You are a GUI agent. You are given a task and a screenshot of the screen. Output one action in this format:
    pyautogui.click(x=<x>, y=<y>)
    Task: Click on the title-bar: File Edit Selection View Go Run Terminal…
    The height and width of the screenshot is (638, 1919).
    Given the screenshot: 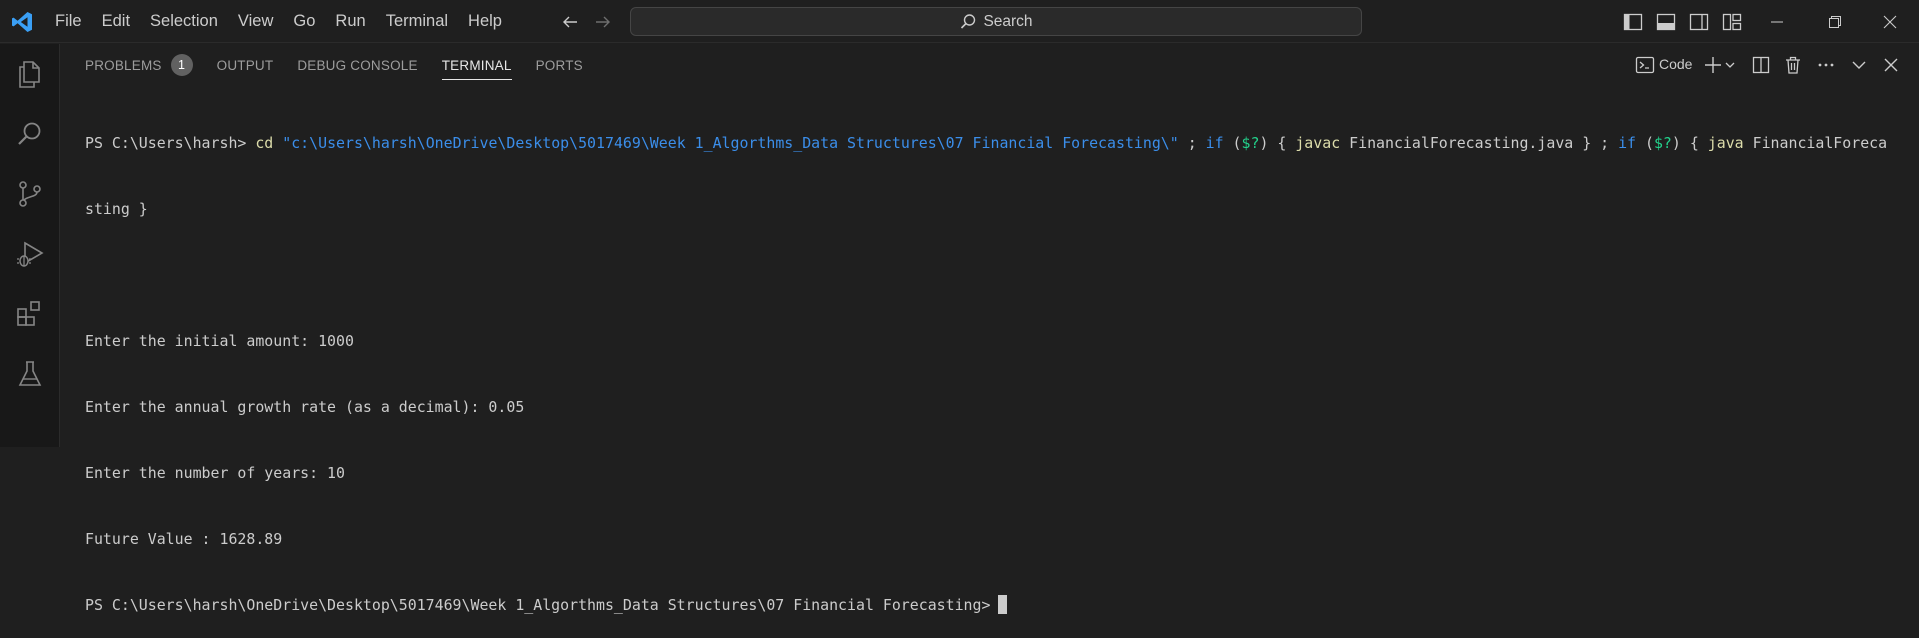 What is the action you would take?
    pyautogui.click(x=959, y=21)
    